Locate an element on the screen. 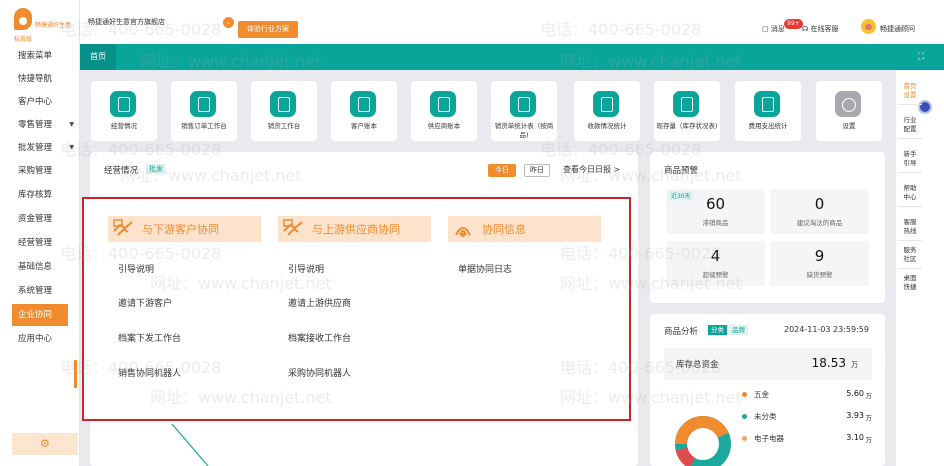  archive-receive-link: 档案接收工作台 is located at coordinates (319, 337).